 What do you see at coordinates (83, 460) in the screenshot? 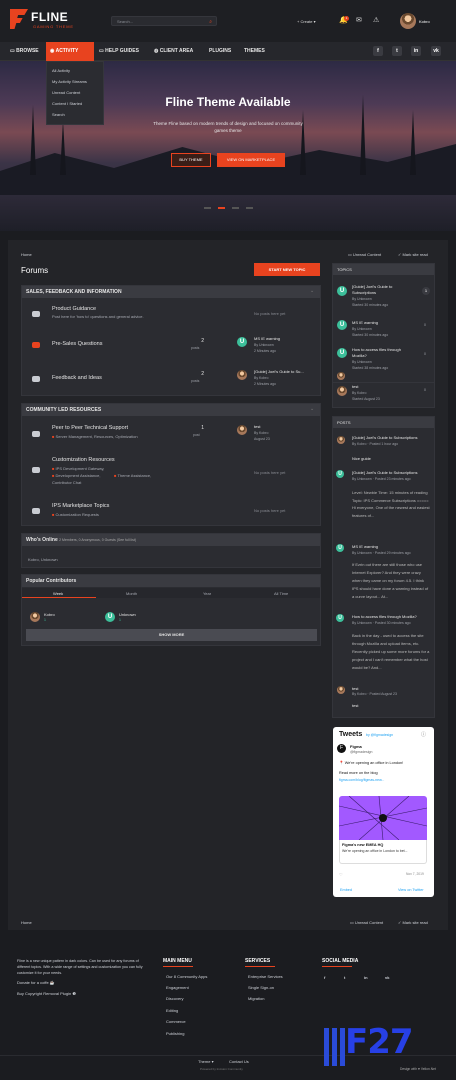
I see `forum-title: Customization Resources` at bounding box center [83, 460].